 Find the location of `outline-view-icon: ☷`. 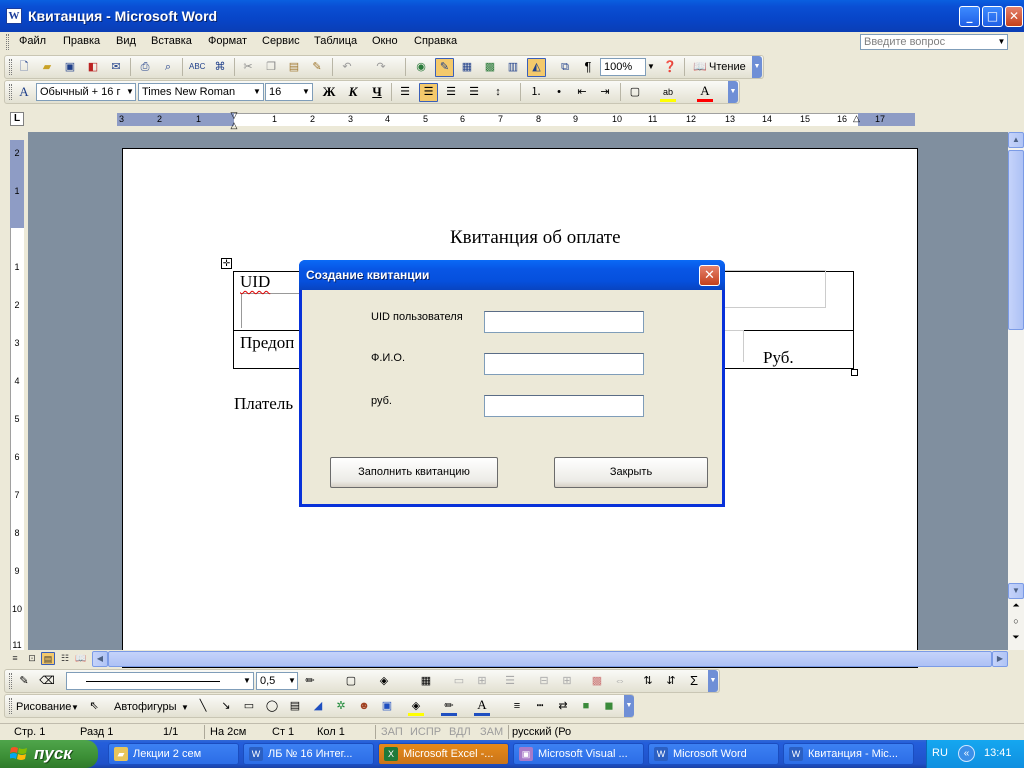

outline-view-icon: ☷ is located at coordinates (65, 658).